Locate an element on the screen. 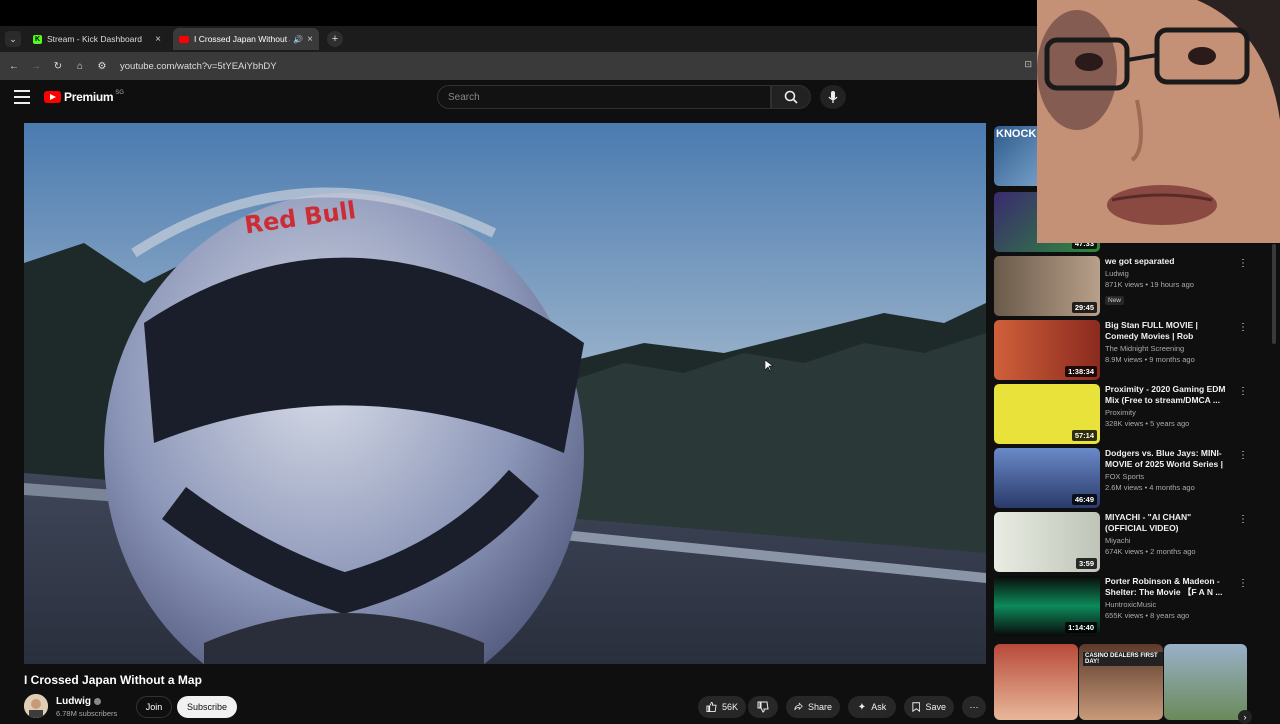  channel-name: HuntroxicMusic is located at coordinates (1167, 604).